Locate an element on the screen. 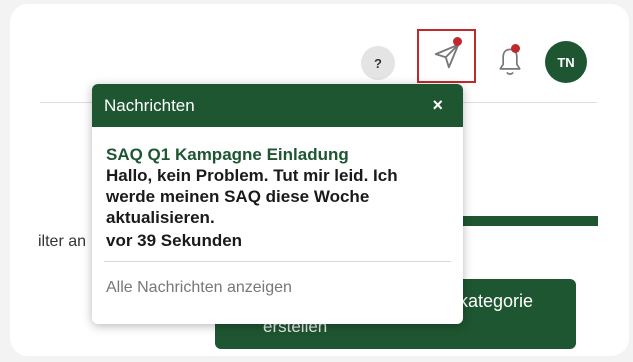 Image resolution: width=633 pixels, height=362 pixels. view-all-messages-link: Alle Nachrichten anzeigen is located at coordinates (277, 279).